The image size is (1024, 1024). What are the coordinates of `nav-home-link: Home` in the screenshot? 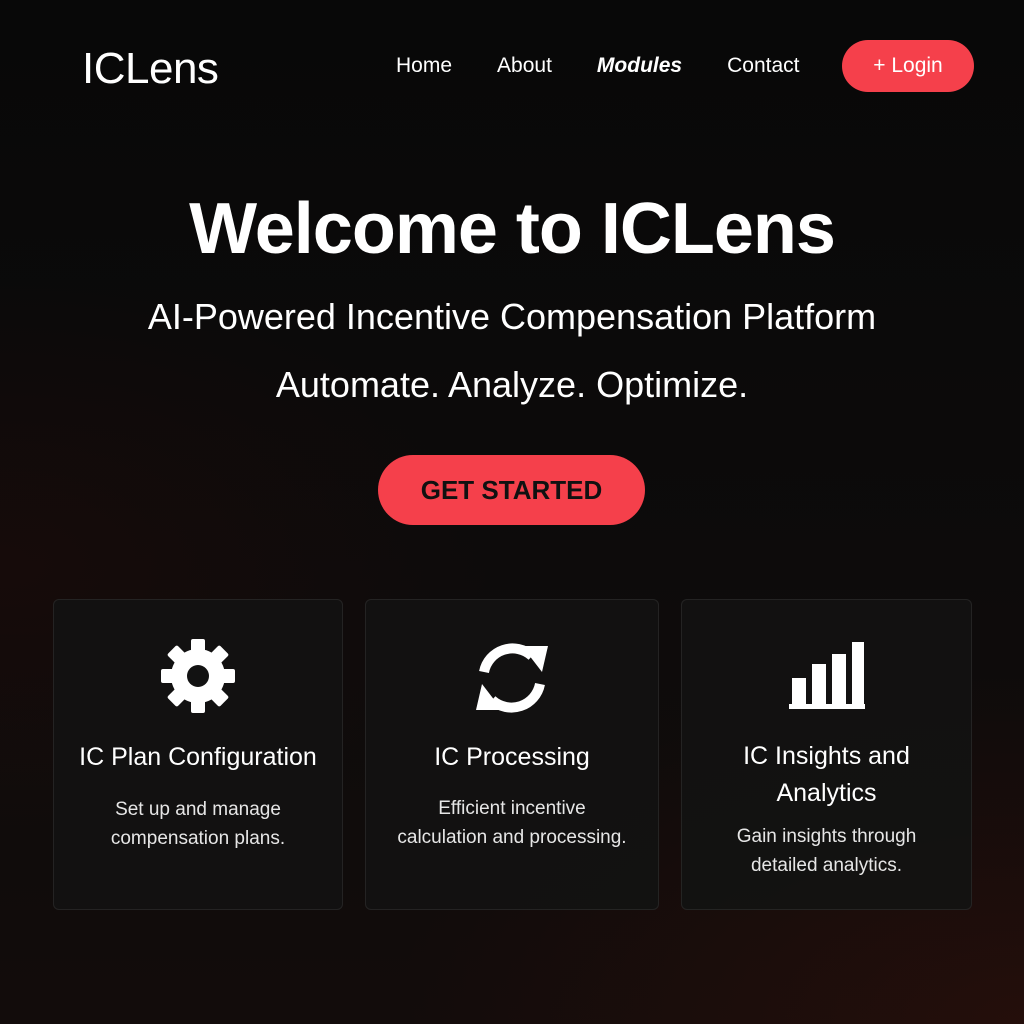 It's located at (424, 66).